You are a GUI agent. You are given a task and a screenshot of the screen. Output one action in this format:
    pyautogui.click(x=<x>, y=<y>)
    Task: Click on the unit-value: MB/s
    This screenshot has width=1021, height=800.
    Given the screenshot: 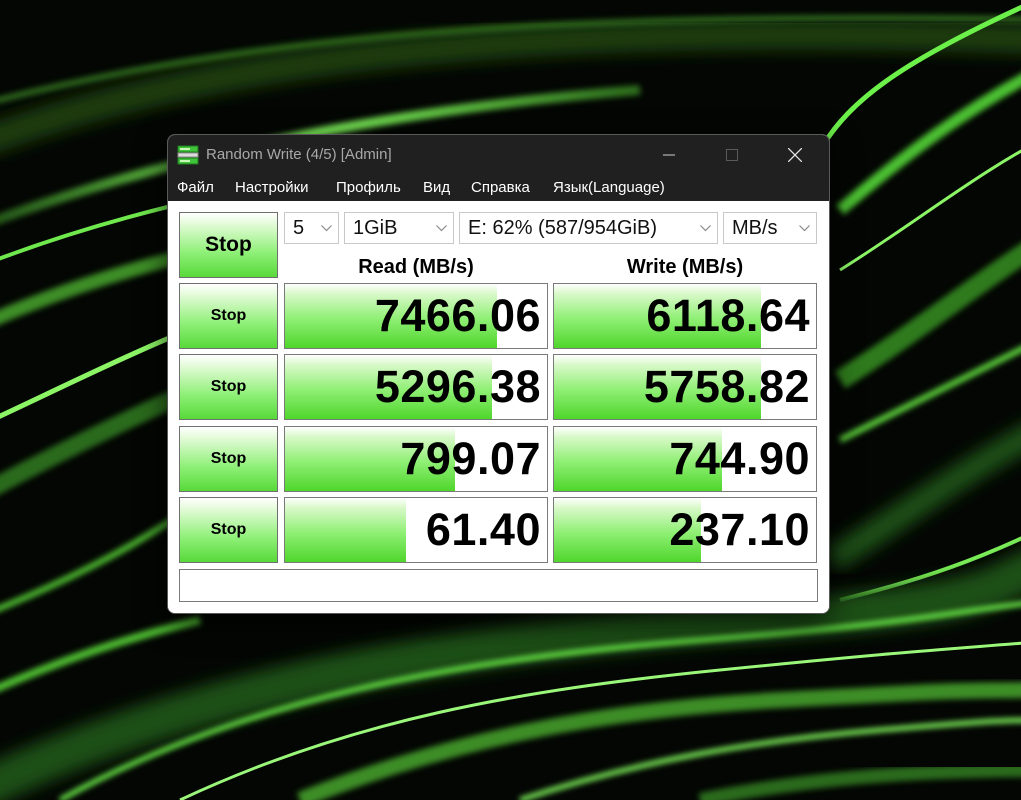 What is the action you would take?
    pyautogui.click(x=755, y=228)
    